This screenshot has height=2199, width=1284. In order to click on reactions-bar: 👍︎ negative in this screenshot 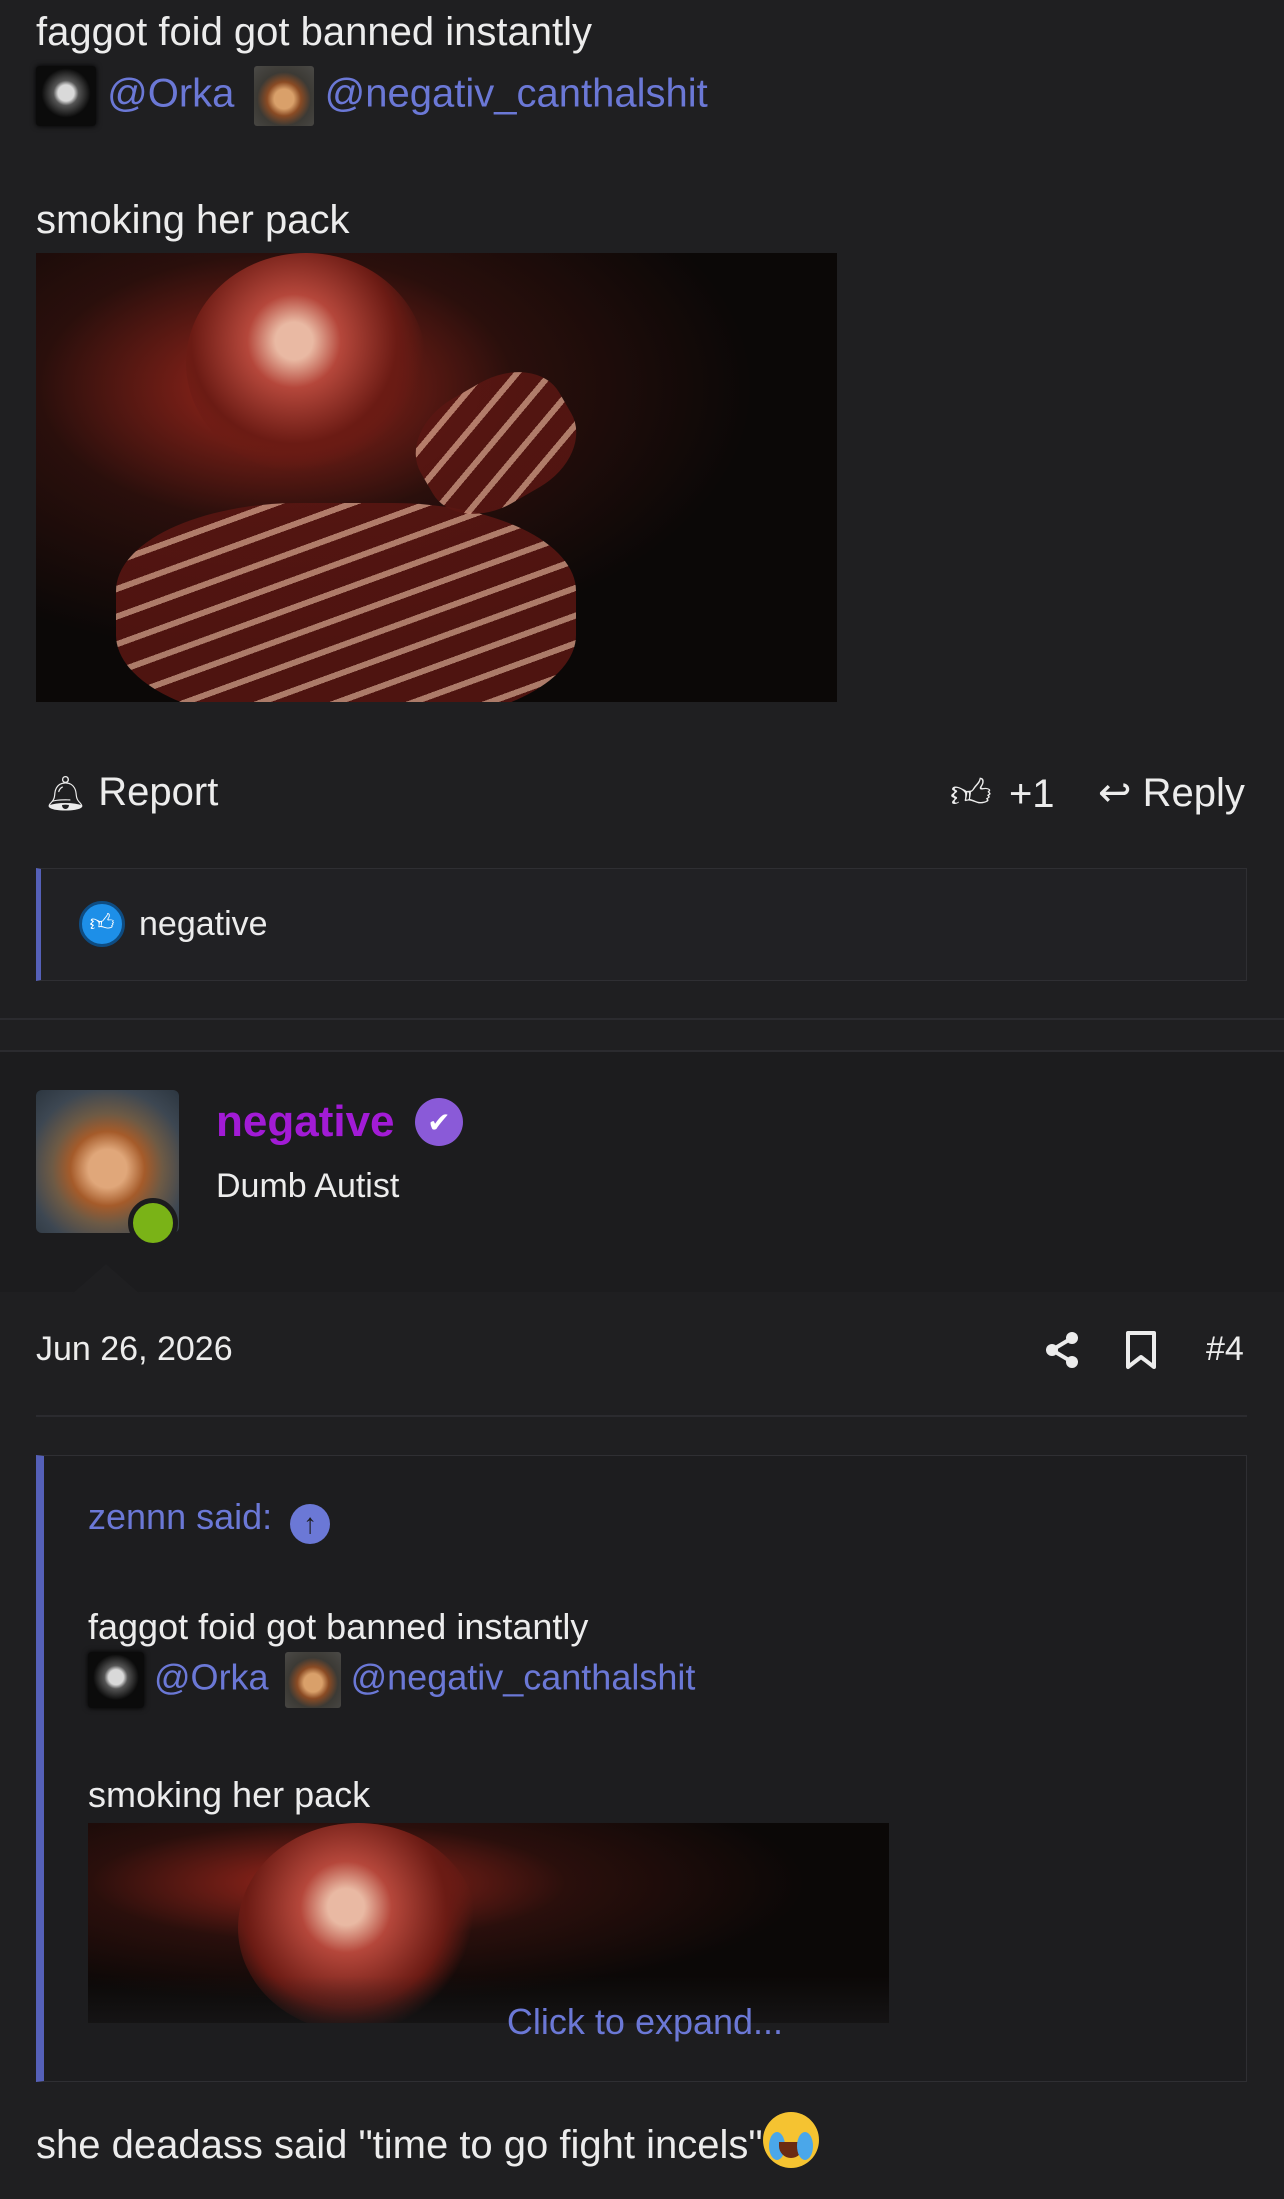, I will do `click(641, 924)`.